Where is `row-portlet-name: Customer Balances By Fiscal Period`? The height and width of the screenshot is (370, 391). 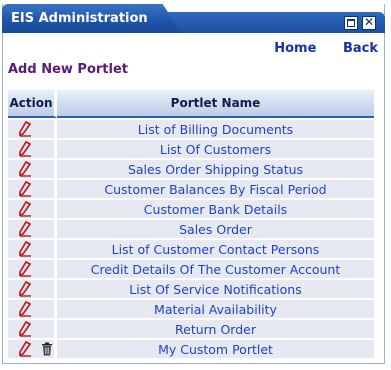
row-portlet-name: Customer Balances By Fiscal Period is located at coordinates (215, 189).